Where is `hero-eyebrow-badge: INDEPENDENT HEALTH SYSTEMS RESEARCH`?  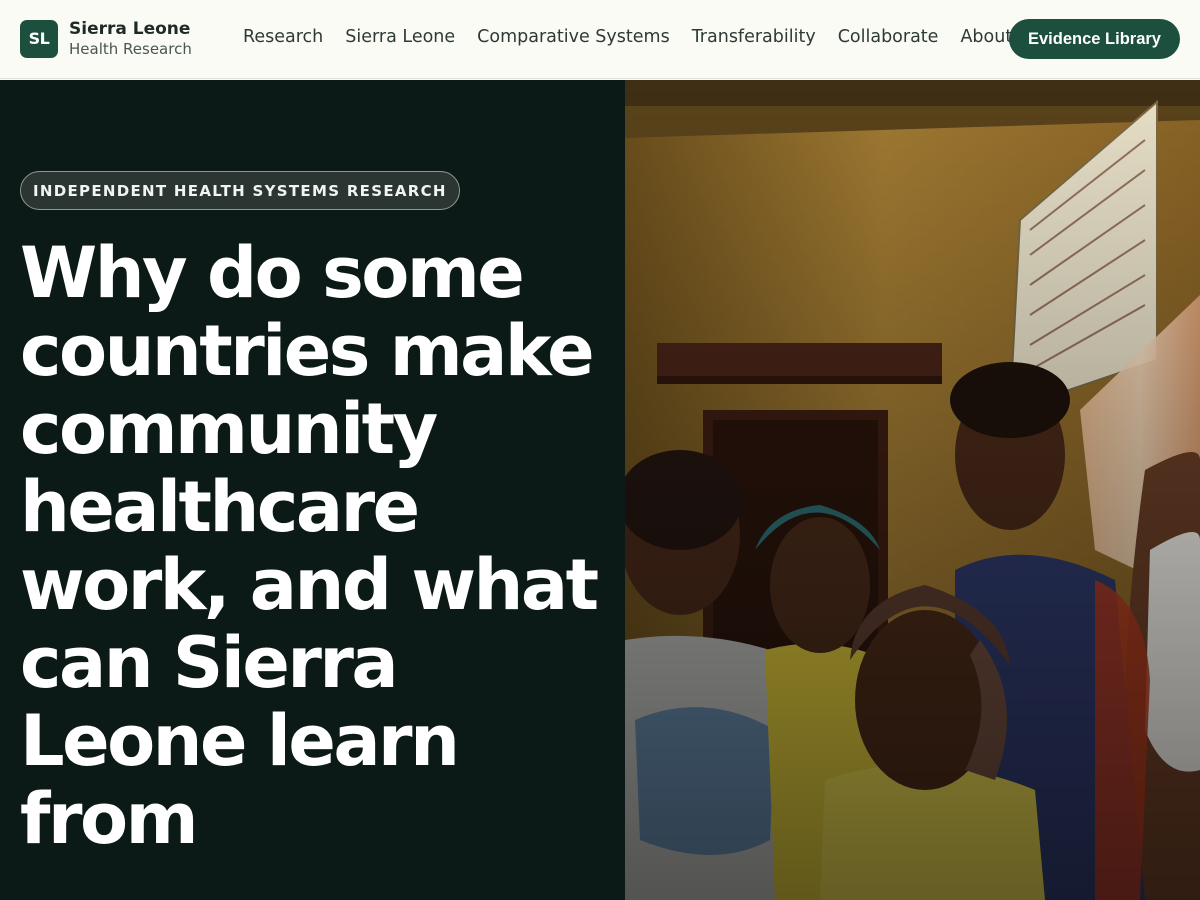 hero-eyebrow-badge: INDEPENDENT HEALTH SYSTEMS RESEARCH is located at coordinates (240, 190).